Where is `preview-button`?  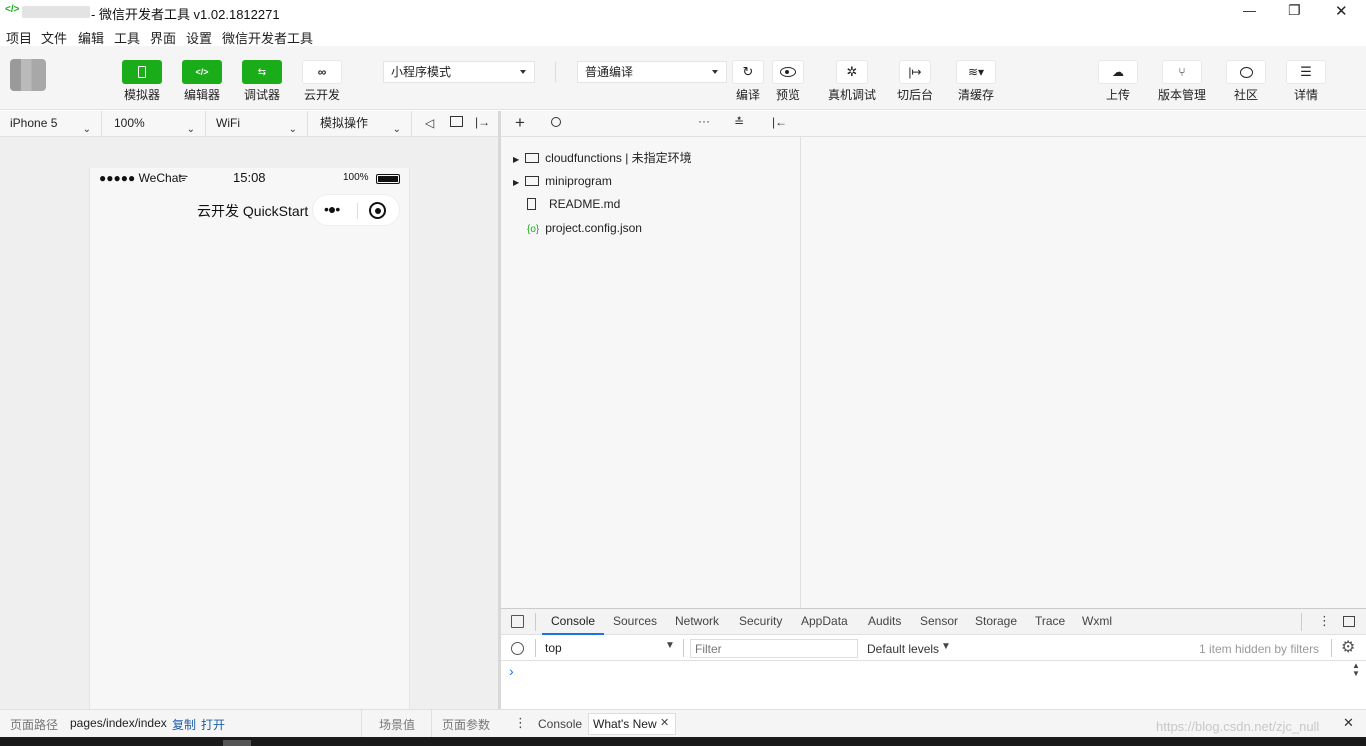 preview-button is located at coordinates (788, 72).